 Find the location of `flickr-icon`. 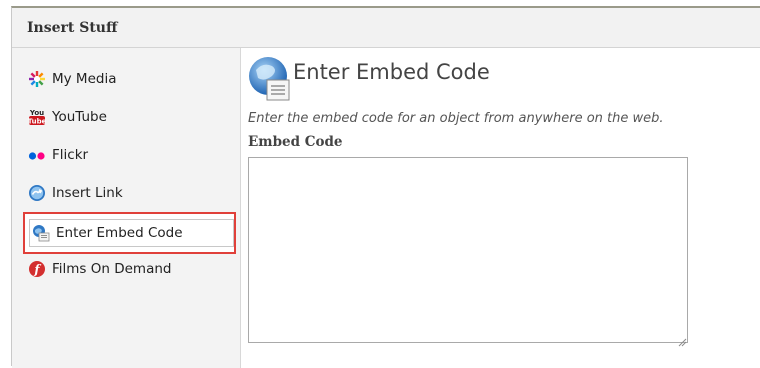

flickr-icon is located at coordinates (37, 155).